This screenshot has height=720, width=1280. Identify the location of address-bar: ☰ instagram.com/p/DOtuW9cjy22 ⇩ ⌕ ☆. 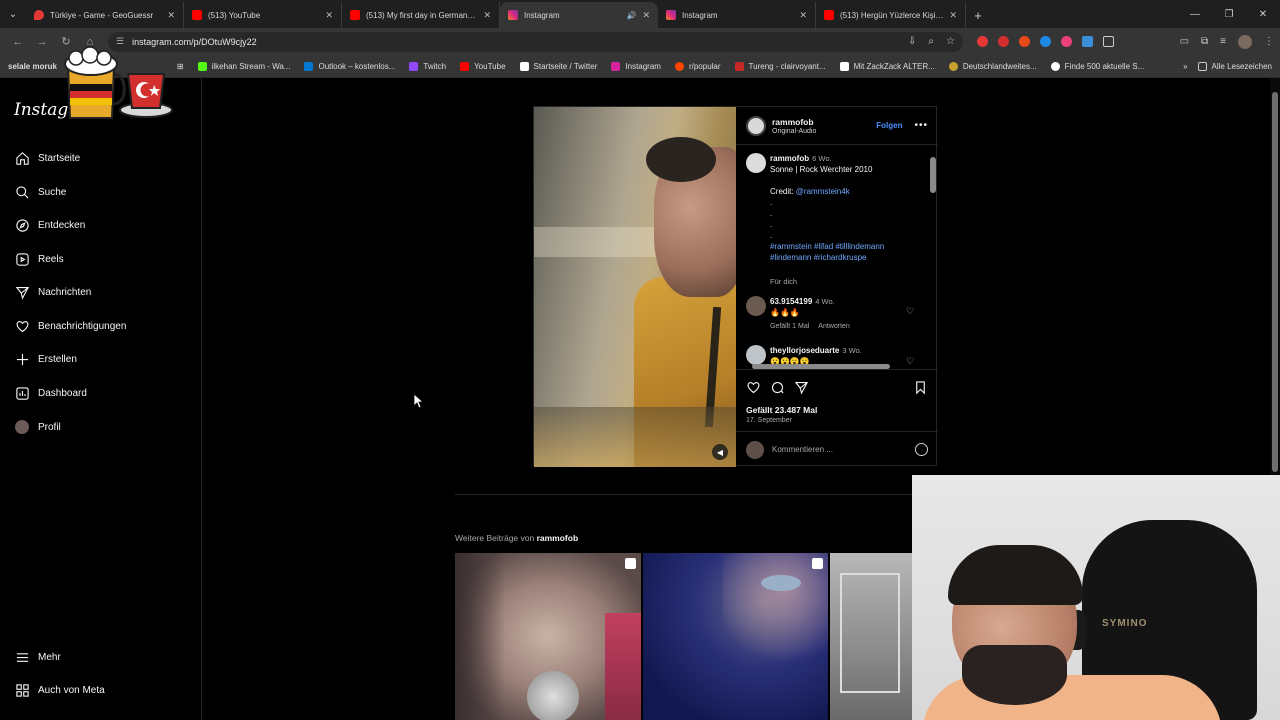
(535, 41).